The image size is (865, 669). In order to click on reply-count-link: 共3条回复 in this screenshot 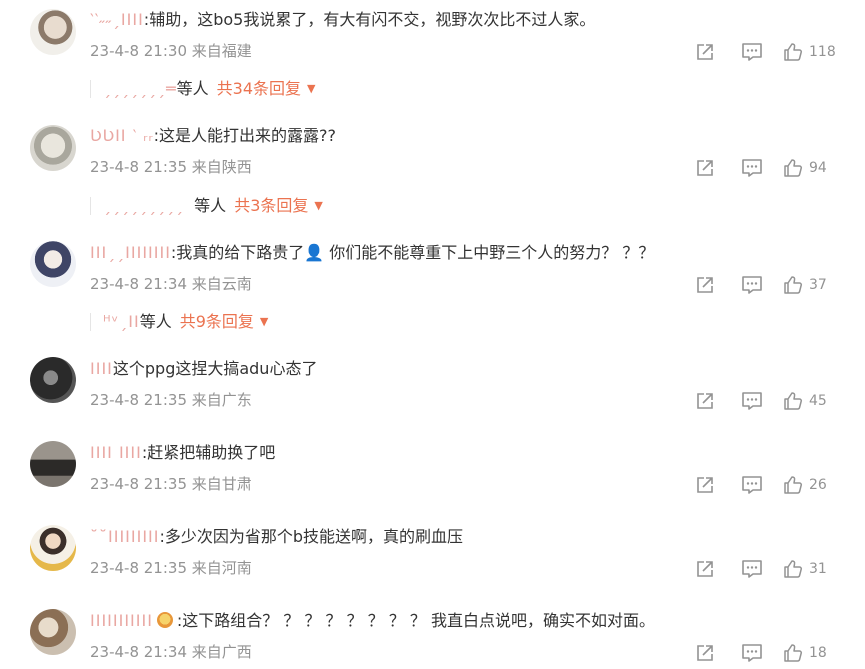, I will do `click(271, 205)`.